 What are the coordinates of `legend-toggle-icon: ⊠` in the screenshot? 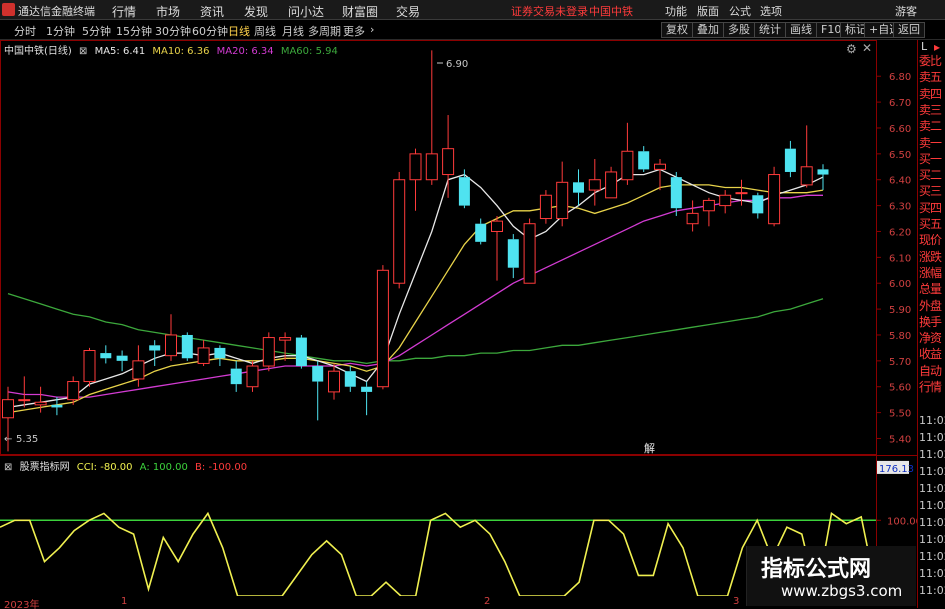 It's located at (83, 51).